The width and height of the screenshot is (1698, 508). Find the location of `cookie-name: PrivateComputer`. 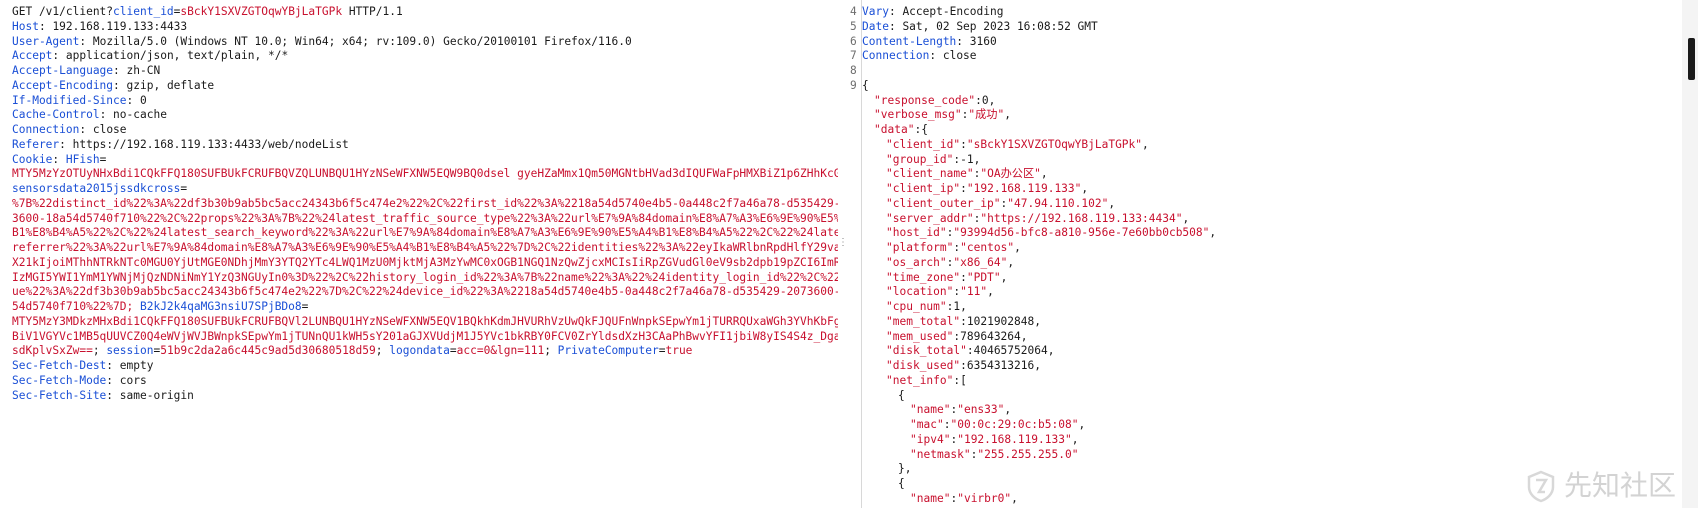

cookie-name: PrivateComputer is located at coordinates (608, 351).